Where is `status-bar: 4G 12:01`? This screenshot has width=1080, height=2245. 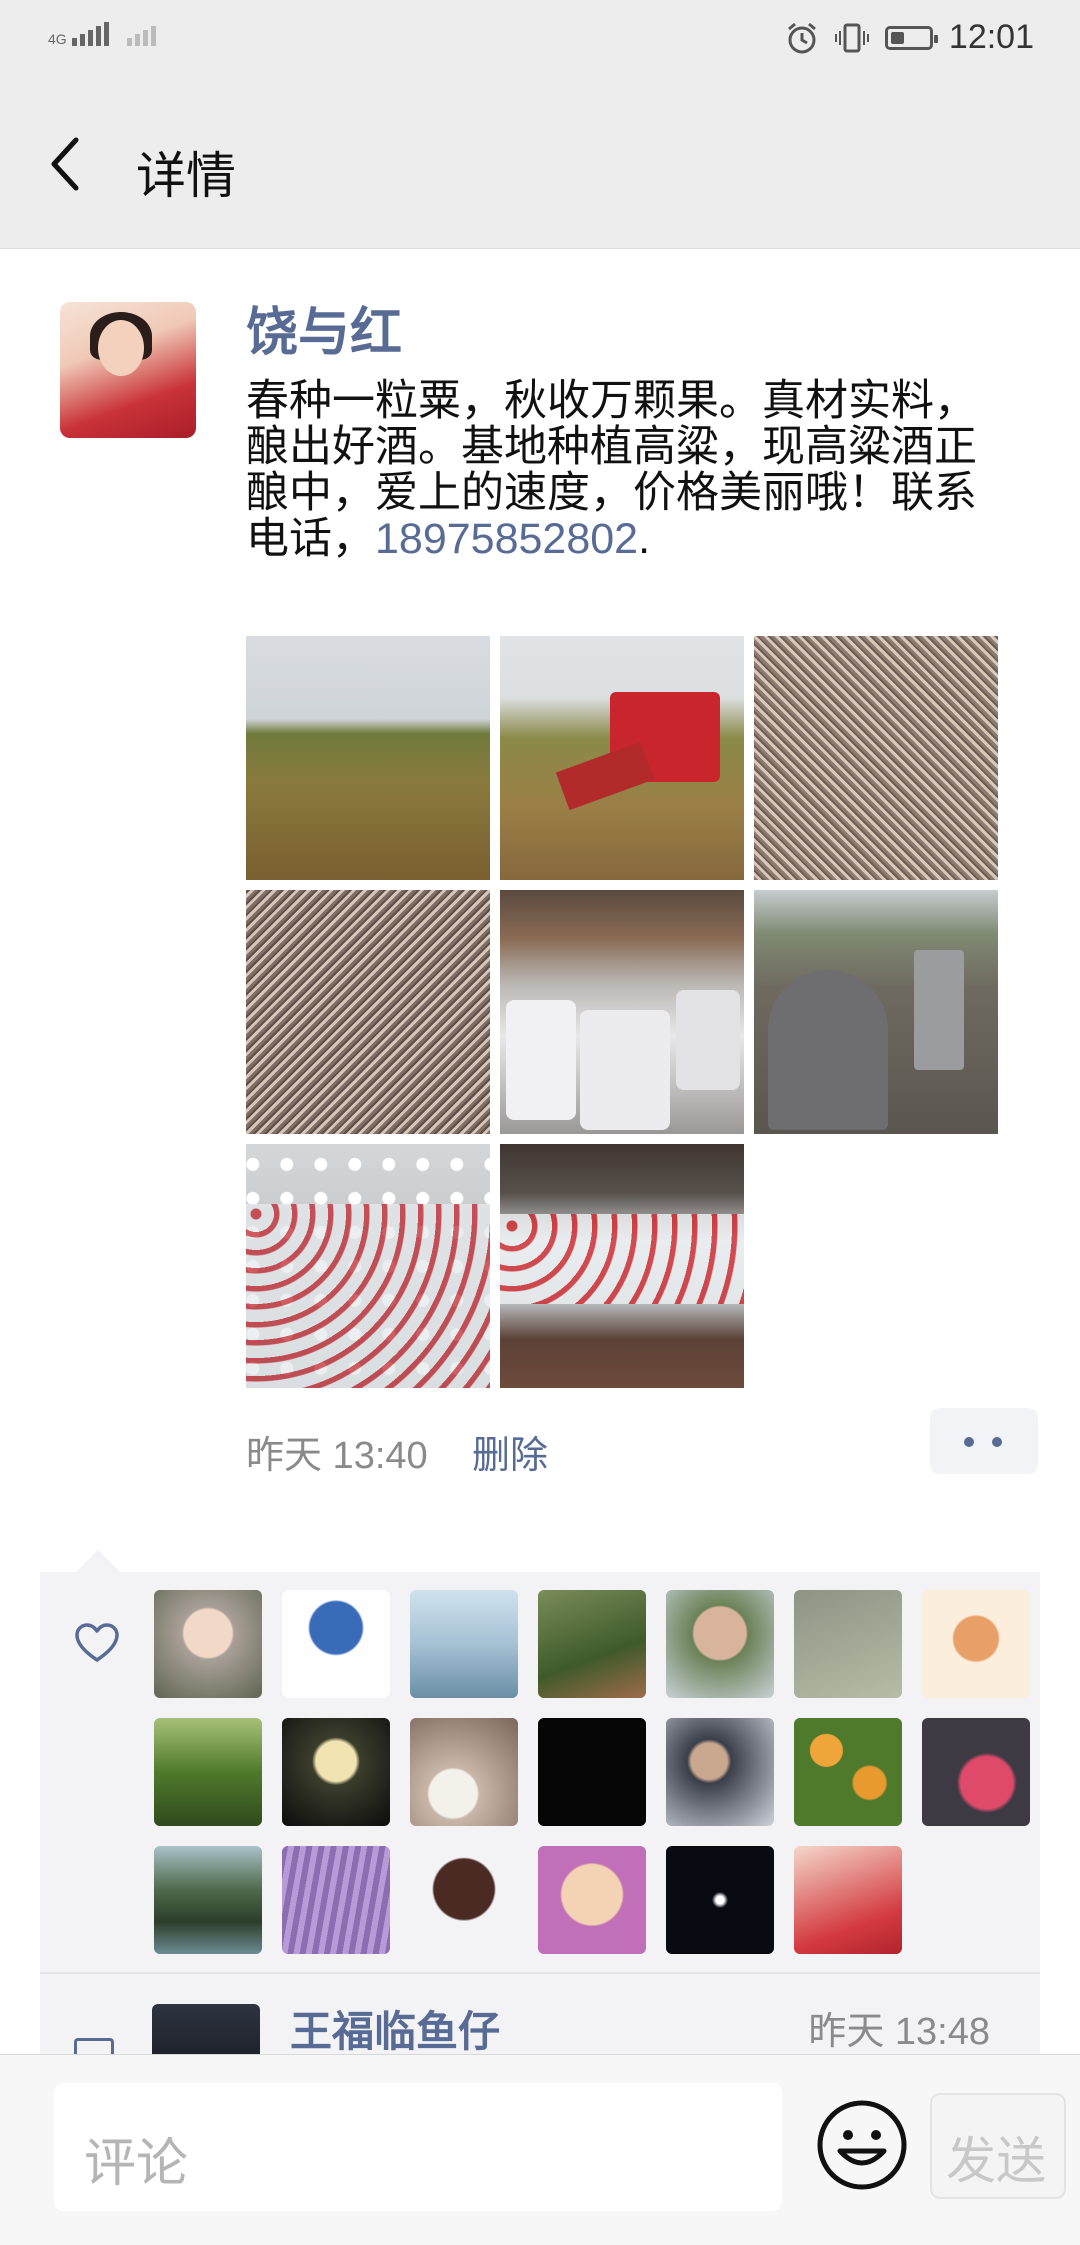
status-bar: 4G 12:01 is located at coordinates (540, 42).